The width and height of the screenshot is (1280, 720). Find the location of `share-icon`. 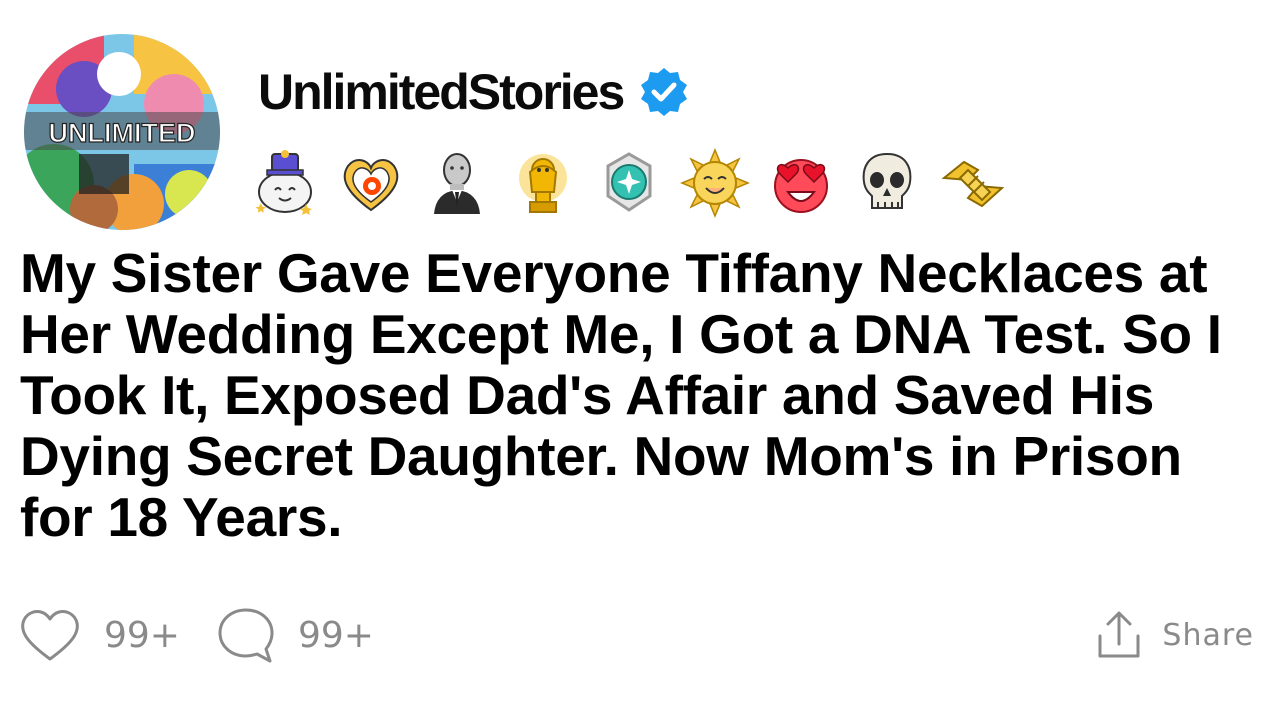

share-icon is located at coordinates (1119, 634).